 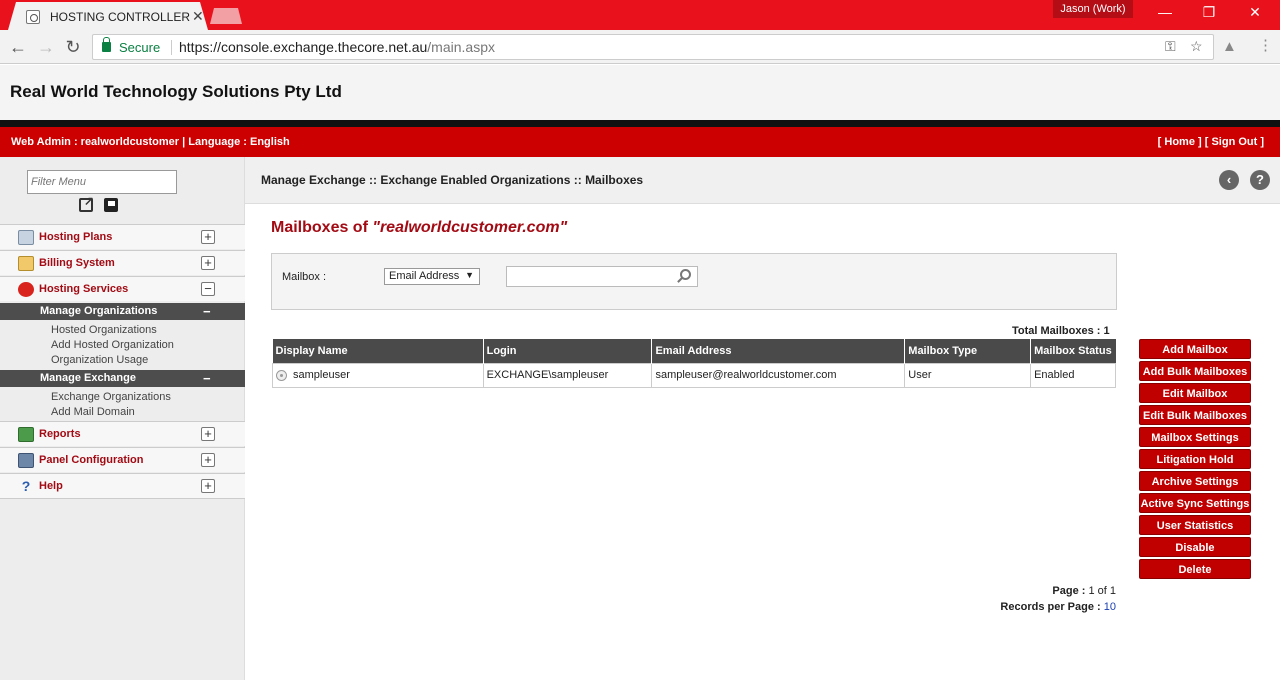 What do you see at coordinates (1195, 349) in the screenshot?
I see `add-mailbox-button: Add Mailbox` at bounding box center [1195, 349].